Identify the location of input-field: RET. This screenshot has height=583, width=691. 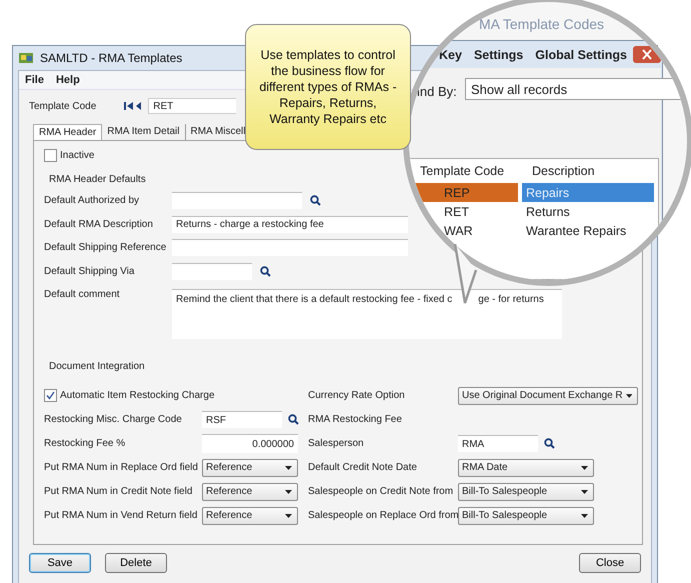
(192, 106).